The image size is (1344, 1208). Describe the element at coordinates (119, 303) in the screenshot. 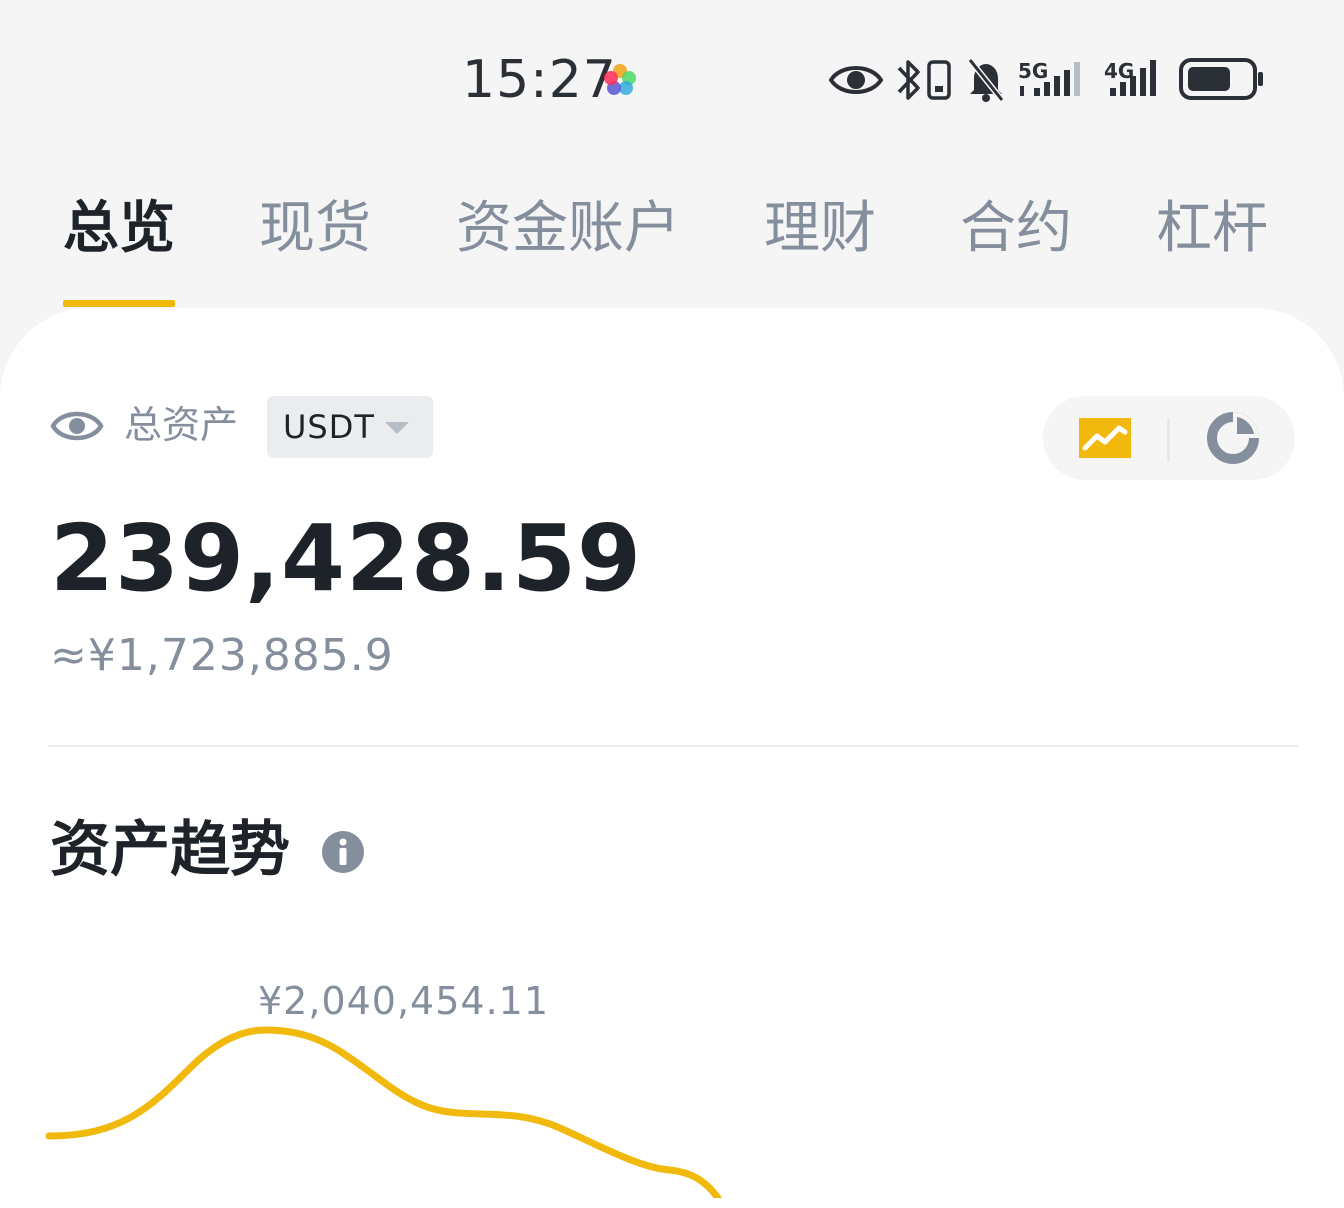

I see `active-tab-indicator` at that location.